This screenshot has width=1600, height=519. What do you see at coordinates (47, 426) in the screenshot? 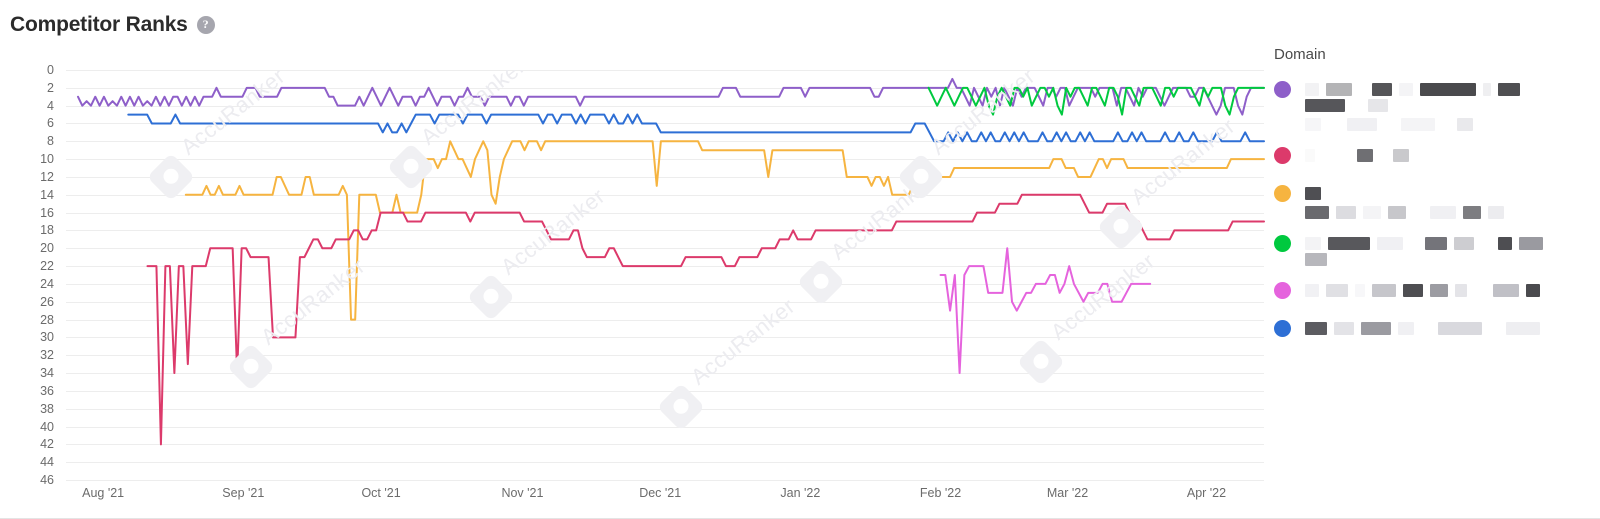
I see `y-tick-label: 40` at bounding box center [47, 426].